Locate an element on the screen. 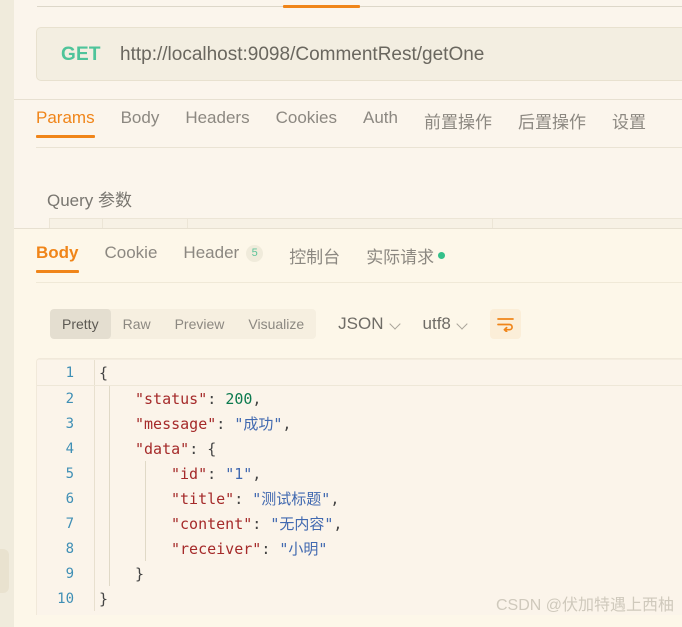 This screenshot has width=682, height=627. line-number: 9 is located at coordinates (69, 573).